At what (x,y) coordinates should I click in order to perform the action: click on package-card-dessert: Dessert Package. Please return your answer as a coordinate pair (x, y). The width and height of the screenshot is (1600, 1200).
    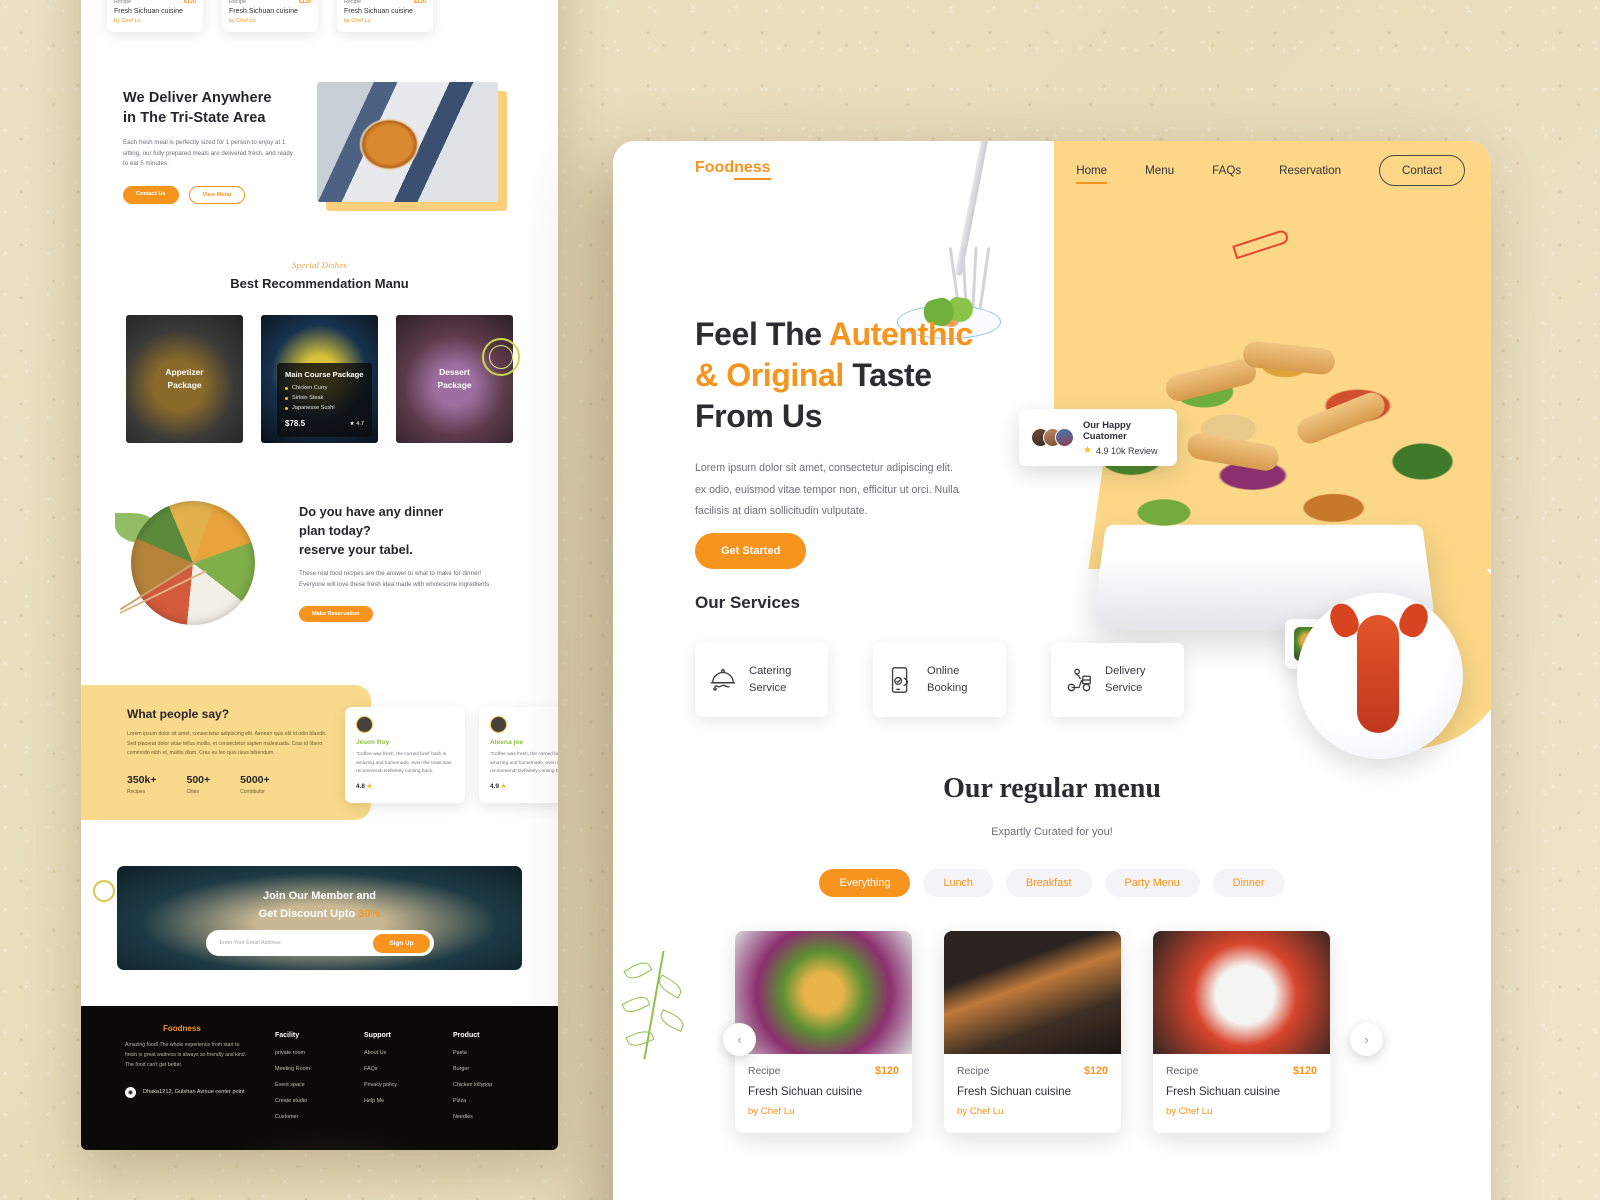
    Looking at the image, I should click on (454, 379).